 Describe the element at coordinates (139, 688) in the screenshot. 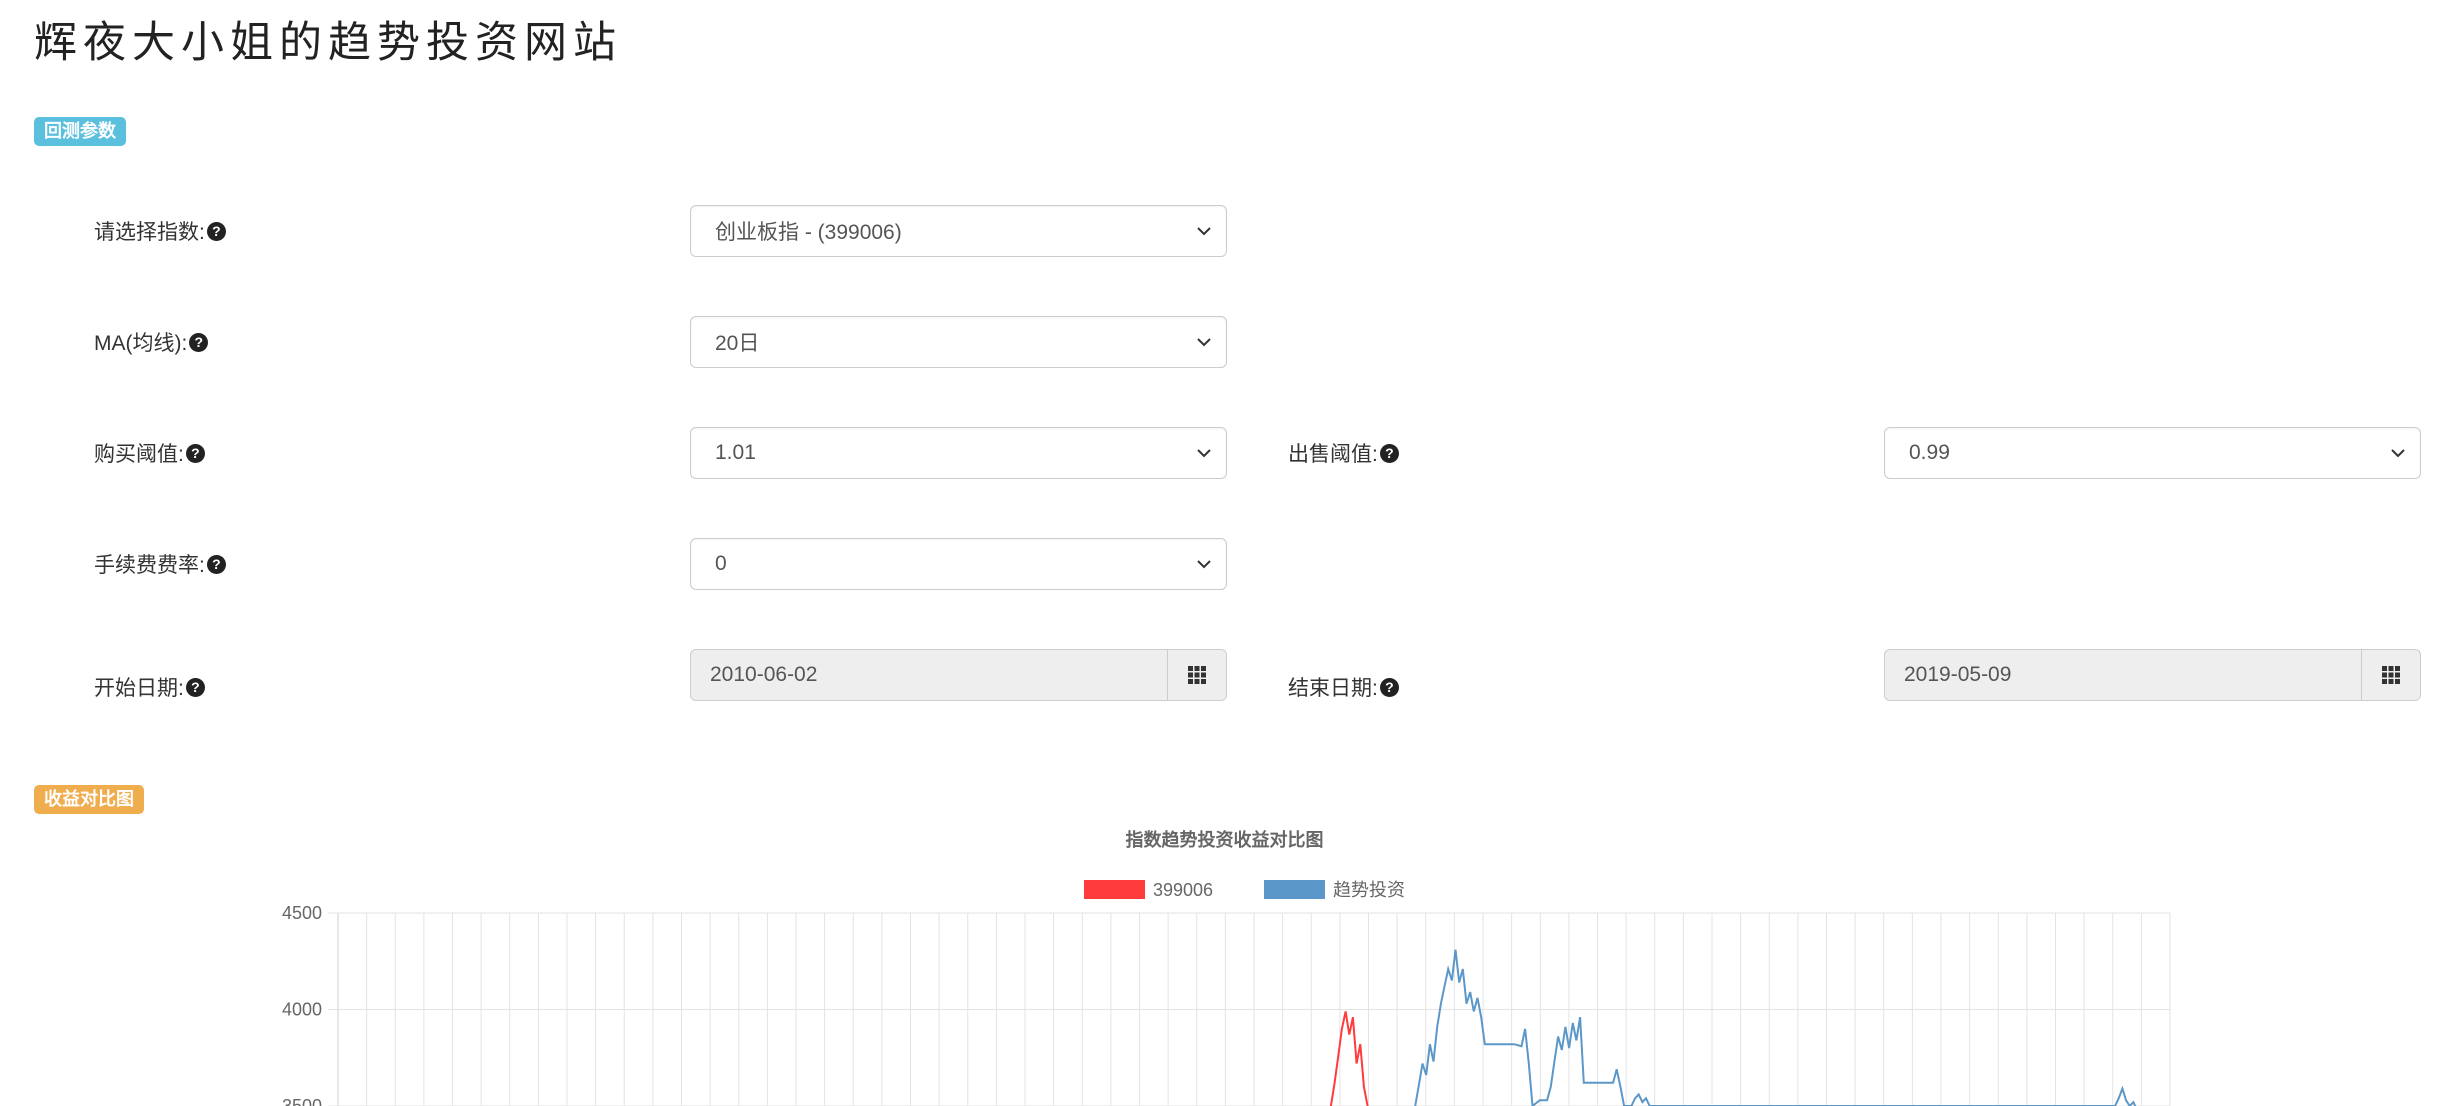

I see `start-date-label-text: 开始日期:` at that location.